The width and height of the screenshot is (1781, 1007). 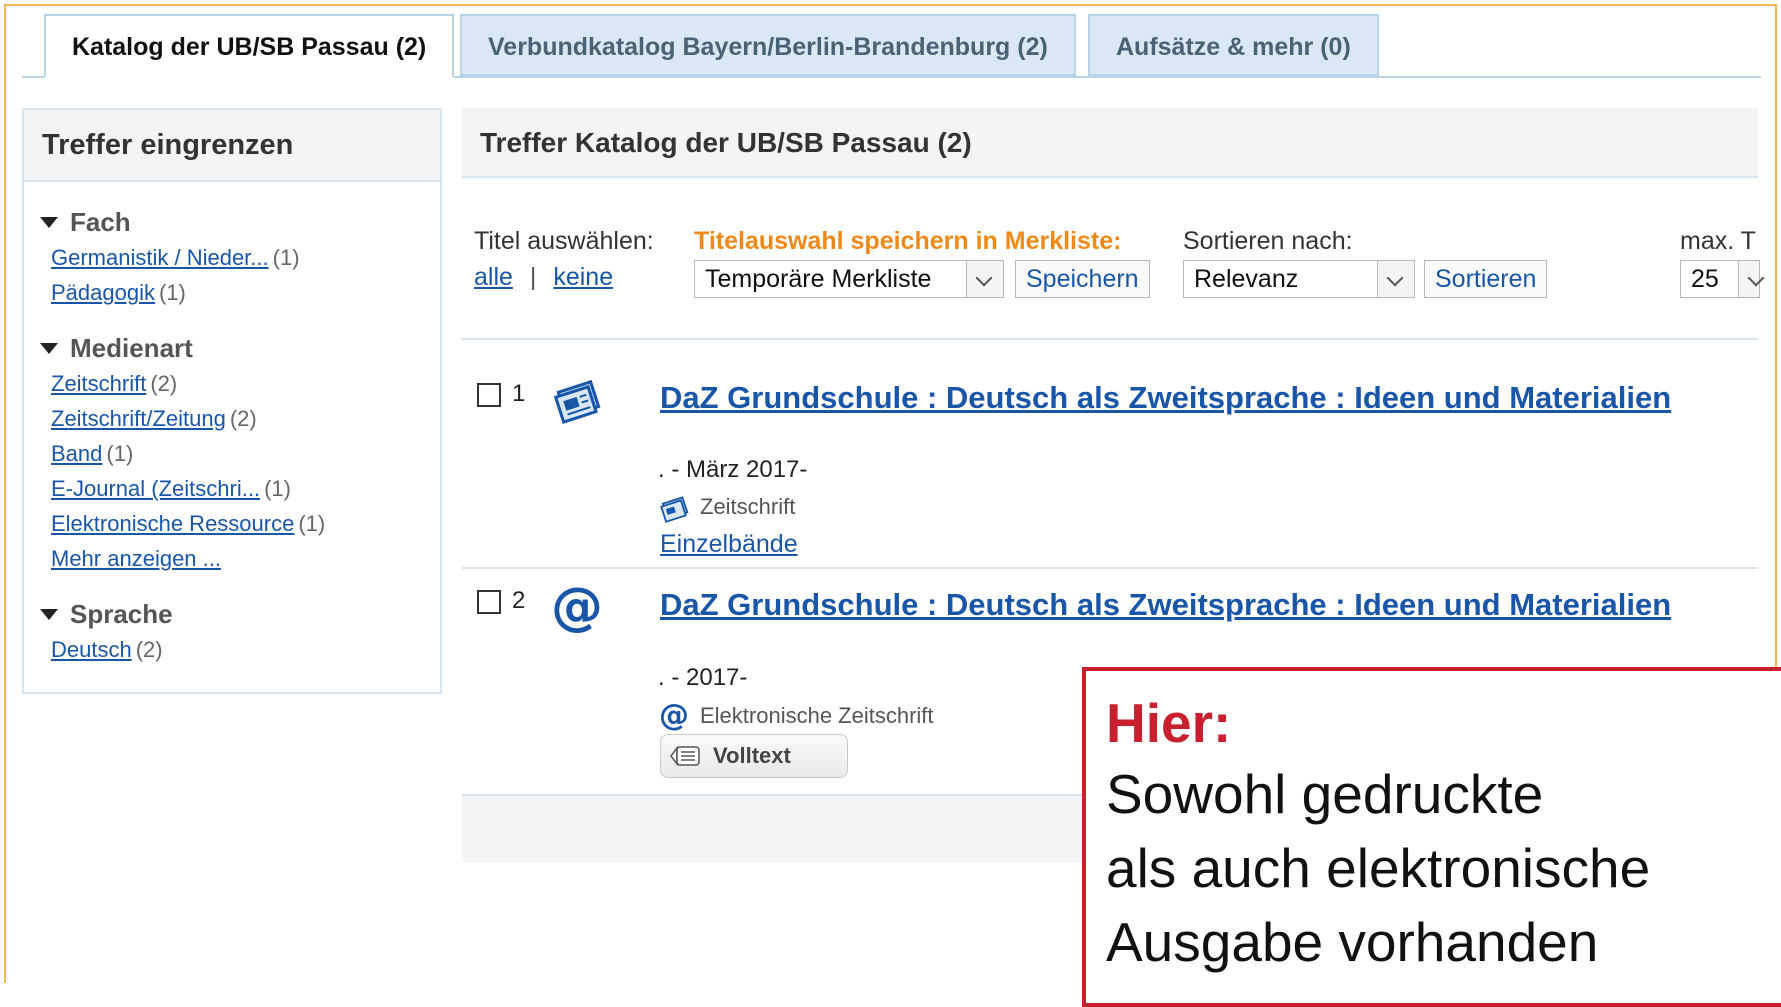 What do you see at coordinates (685, 756) in the screenshot?
I see `fulltext-icon` at bounding box center [685, 756].